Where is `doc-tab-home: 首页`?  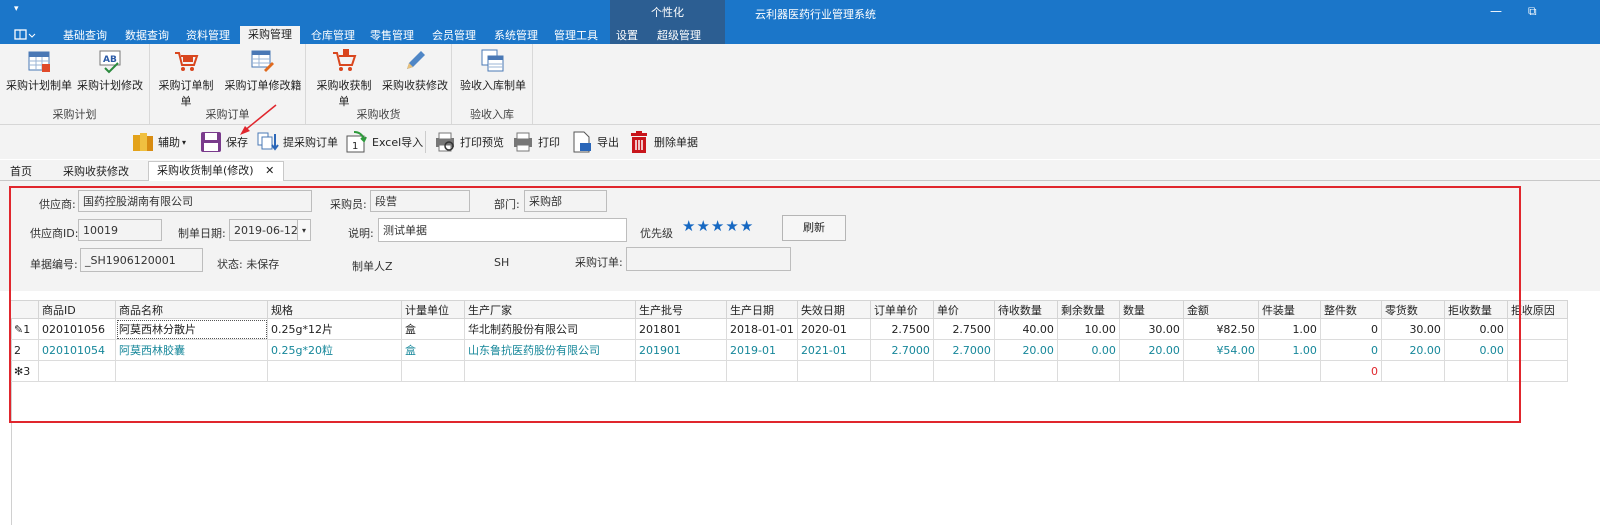 doc-tab-home: 首页 is located at coordinates (21, 171).